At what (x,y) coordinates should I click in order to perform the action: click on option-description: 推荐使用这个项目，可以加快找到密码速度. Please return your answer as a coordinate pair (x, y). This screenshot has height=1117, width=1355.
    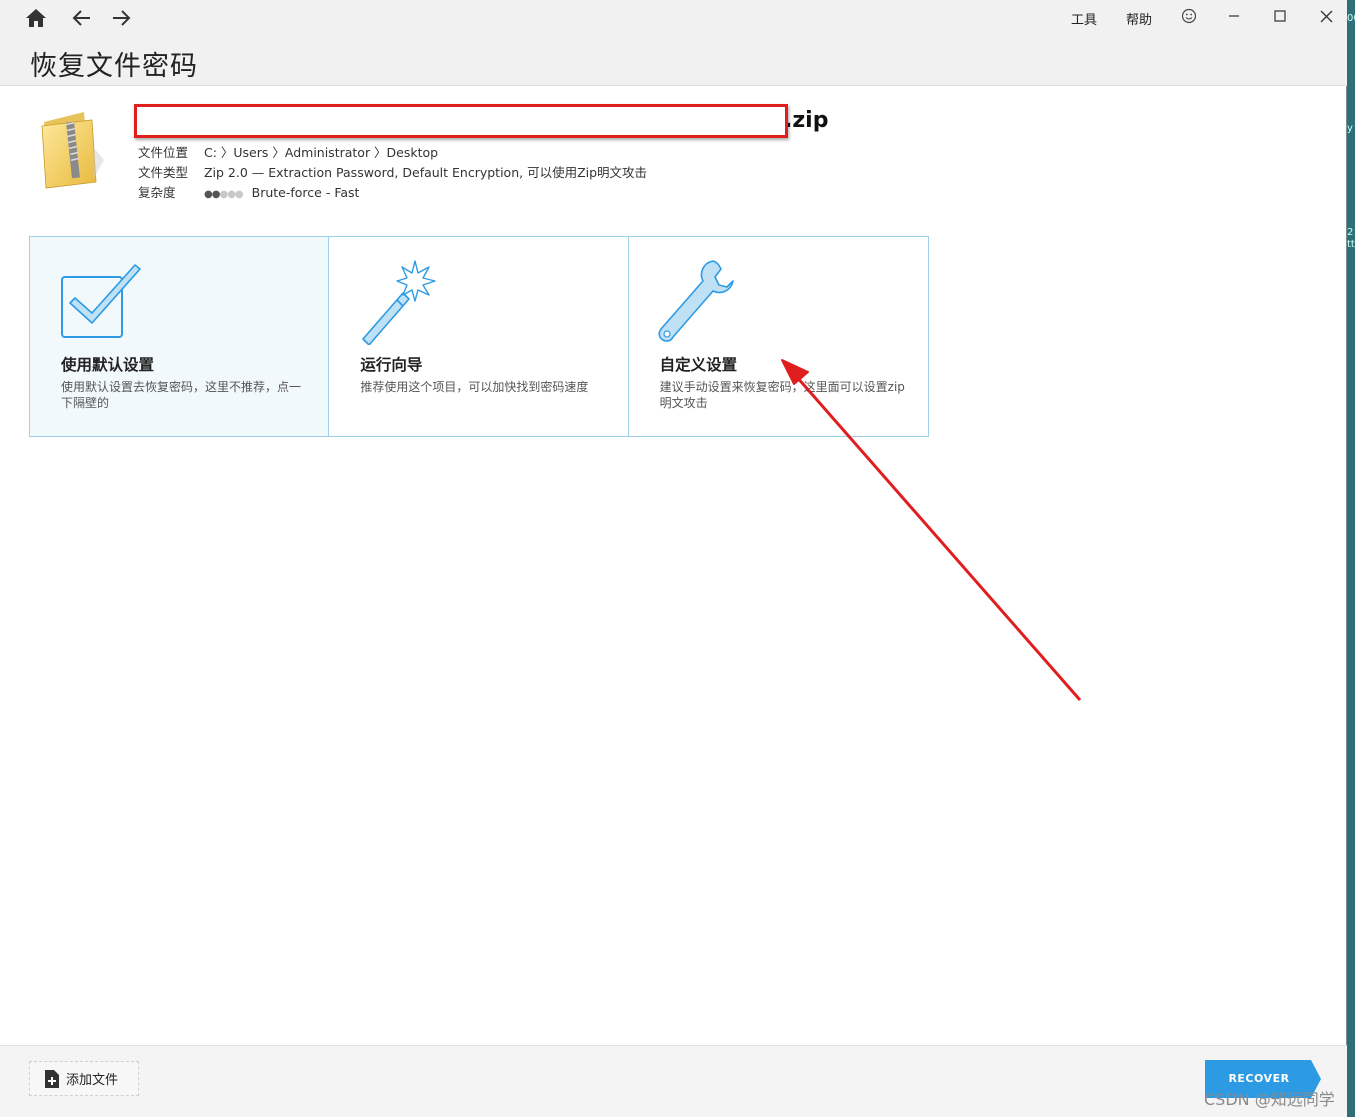
    Looking at the image, I should click on (474, 387).